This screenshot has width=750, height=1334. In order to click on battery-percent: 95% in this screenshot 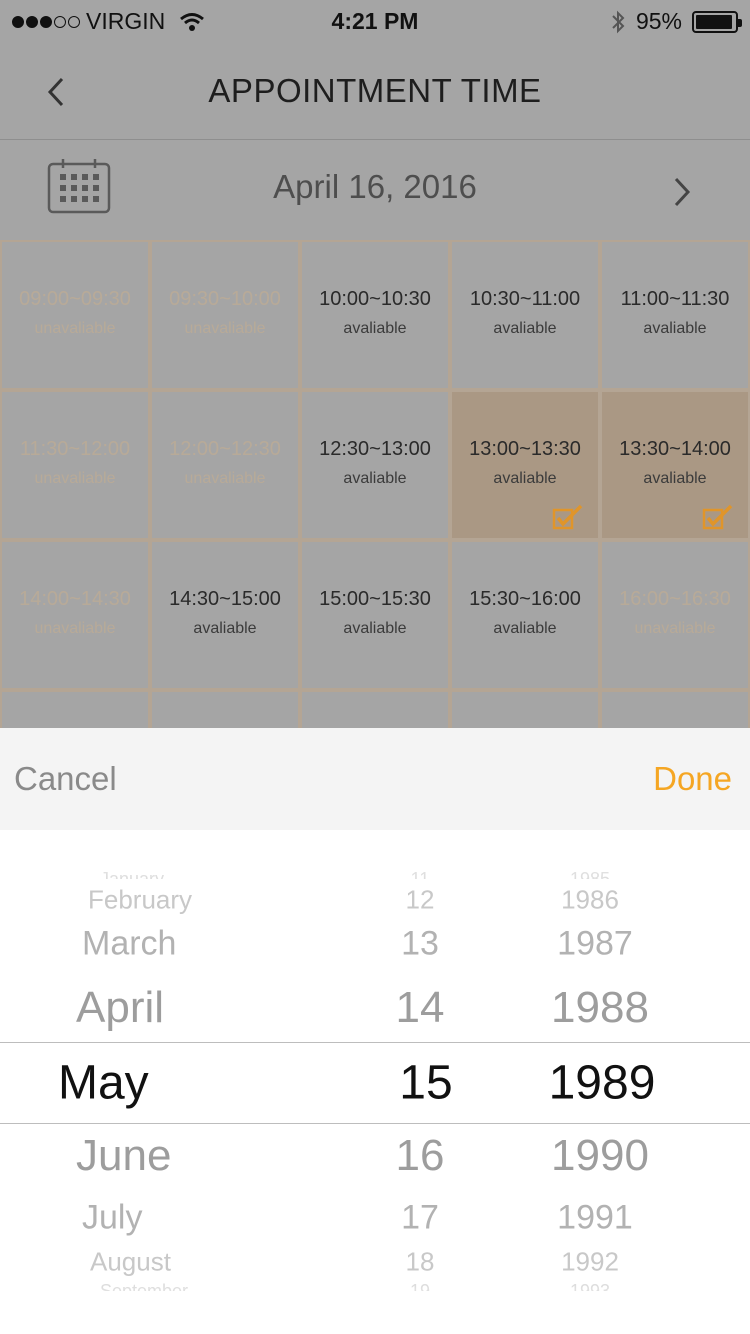, I will do `click(658, 21)`.